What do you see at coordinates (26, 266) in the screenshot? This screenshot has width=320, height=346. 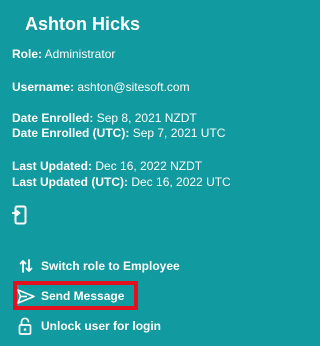 I see `swap-vertical-icon` at bounding box center [26, 266].